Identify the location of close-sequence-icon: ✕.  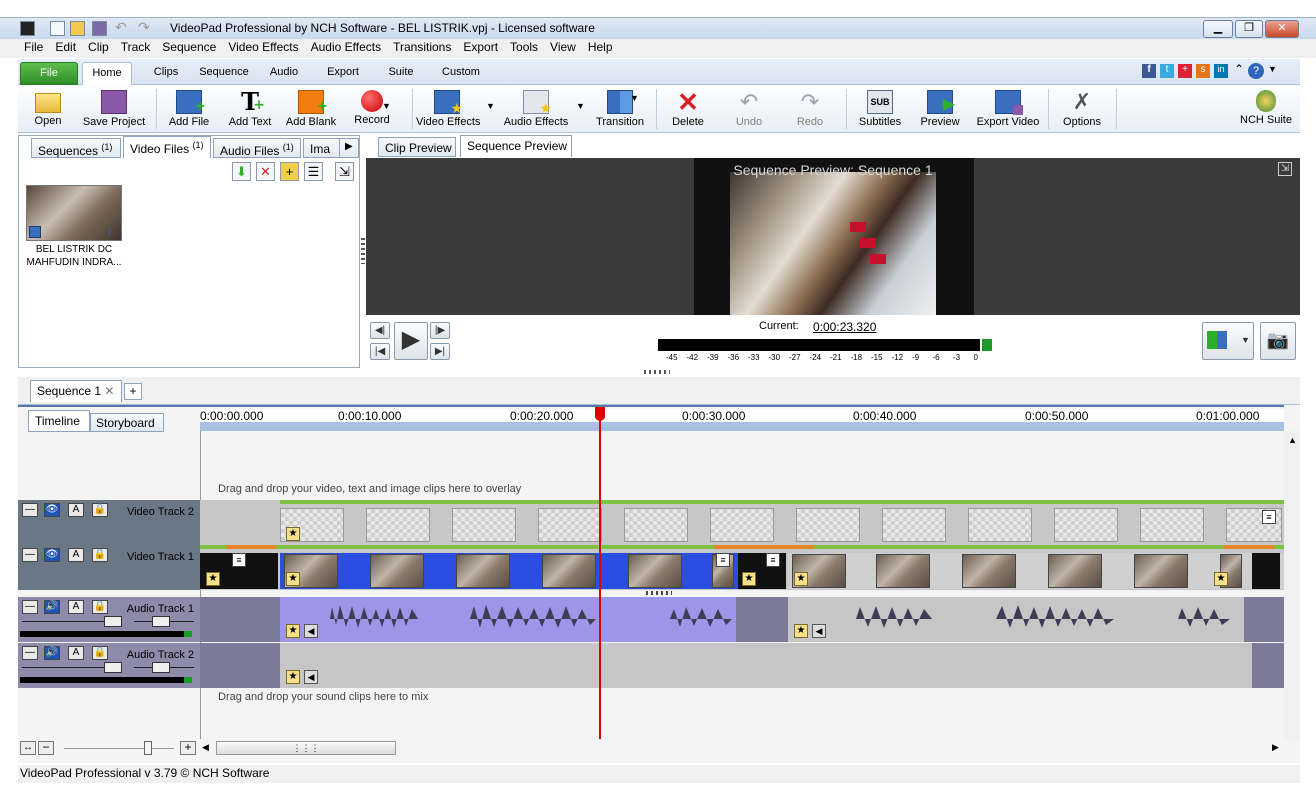
(109, 391).